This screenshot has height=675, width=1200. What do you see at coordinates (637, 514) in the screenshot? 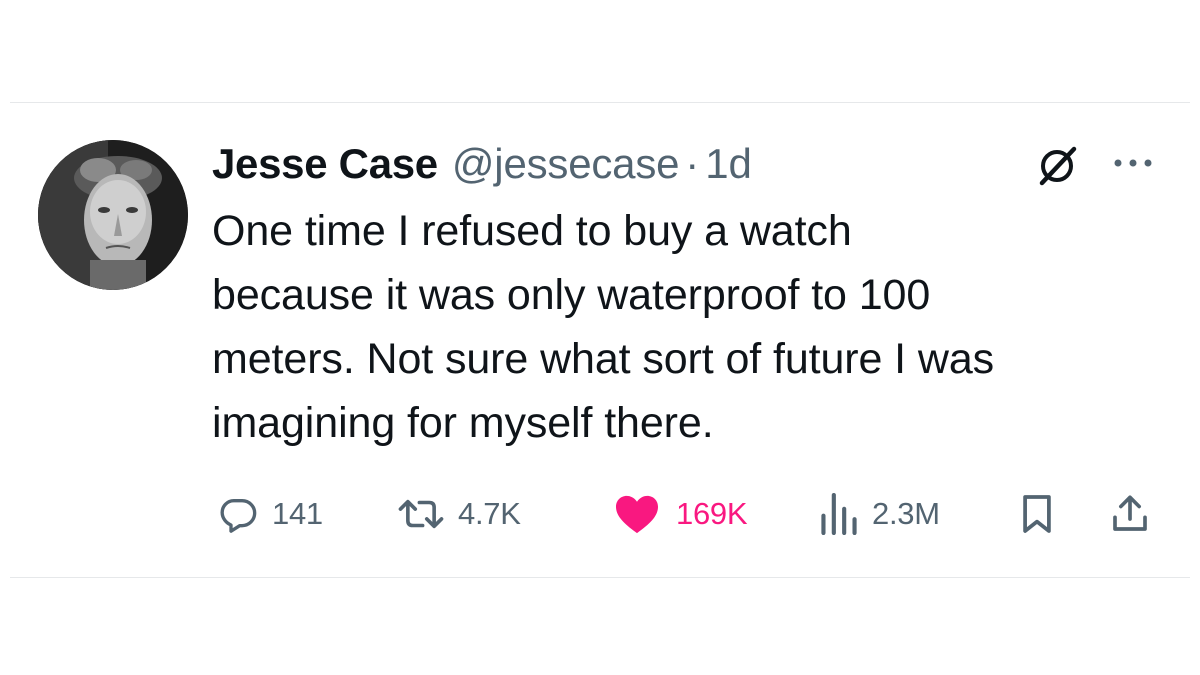
I see `like-icon` at bounding box center [637, 514].